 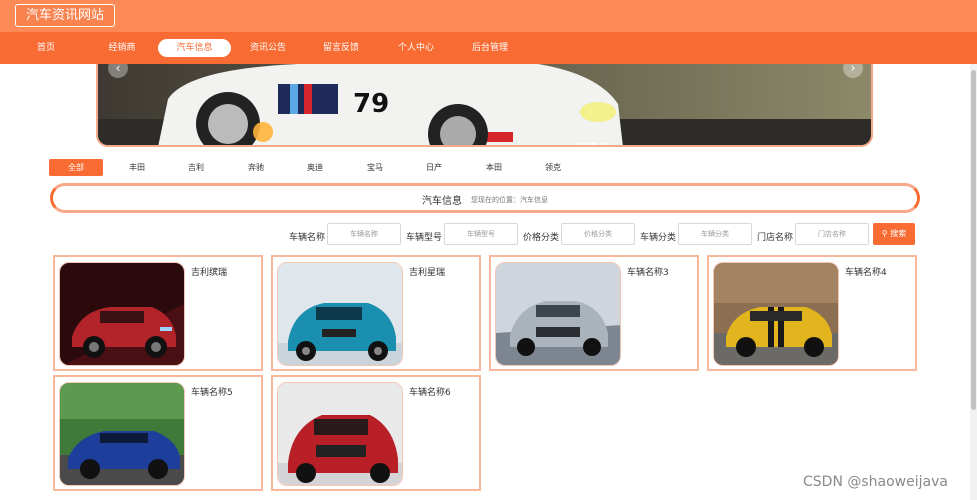 What do you see at coordinates (509, 200) in the screenshot?
I see `breadcrumb: 您现在的位置：汽车信息` at bounding box center [509, 200].